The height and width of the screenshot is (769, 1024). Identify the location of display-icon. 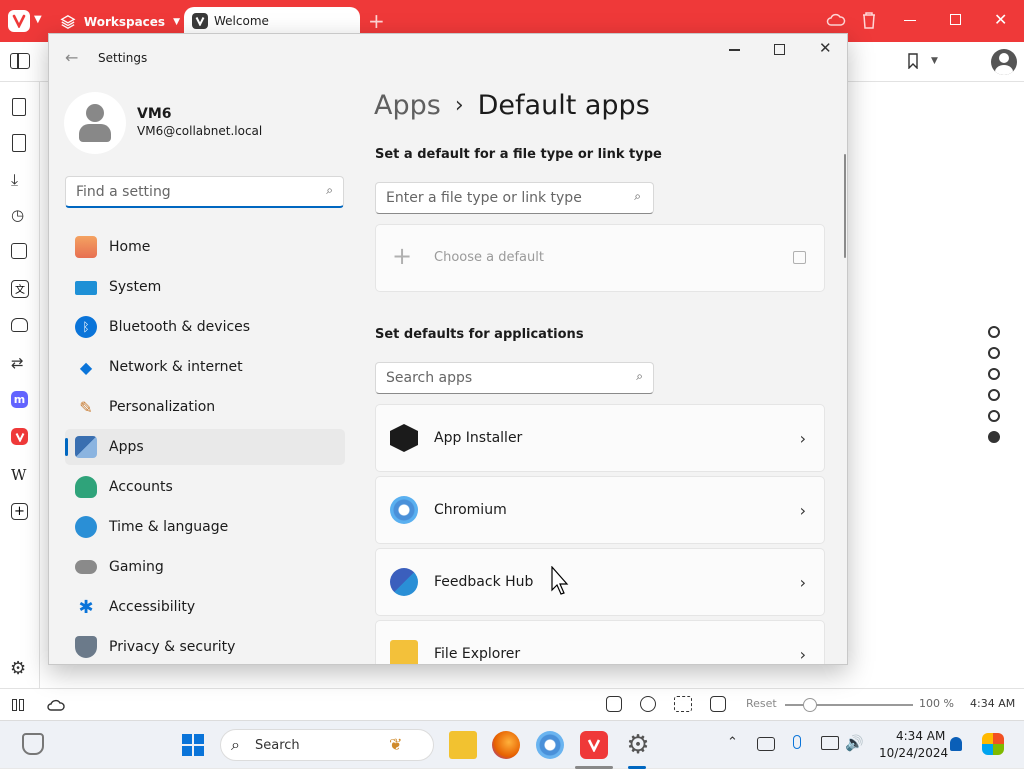
(830, 743).